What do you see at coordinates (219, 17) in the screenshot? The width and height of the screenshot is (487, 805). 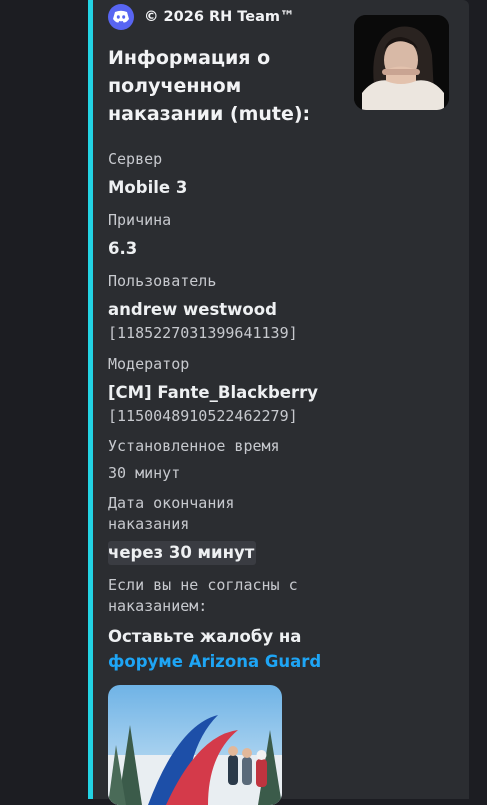 I see `author-name: © 2026 RH Team™` at bounding box center [219, 17].